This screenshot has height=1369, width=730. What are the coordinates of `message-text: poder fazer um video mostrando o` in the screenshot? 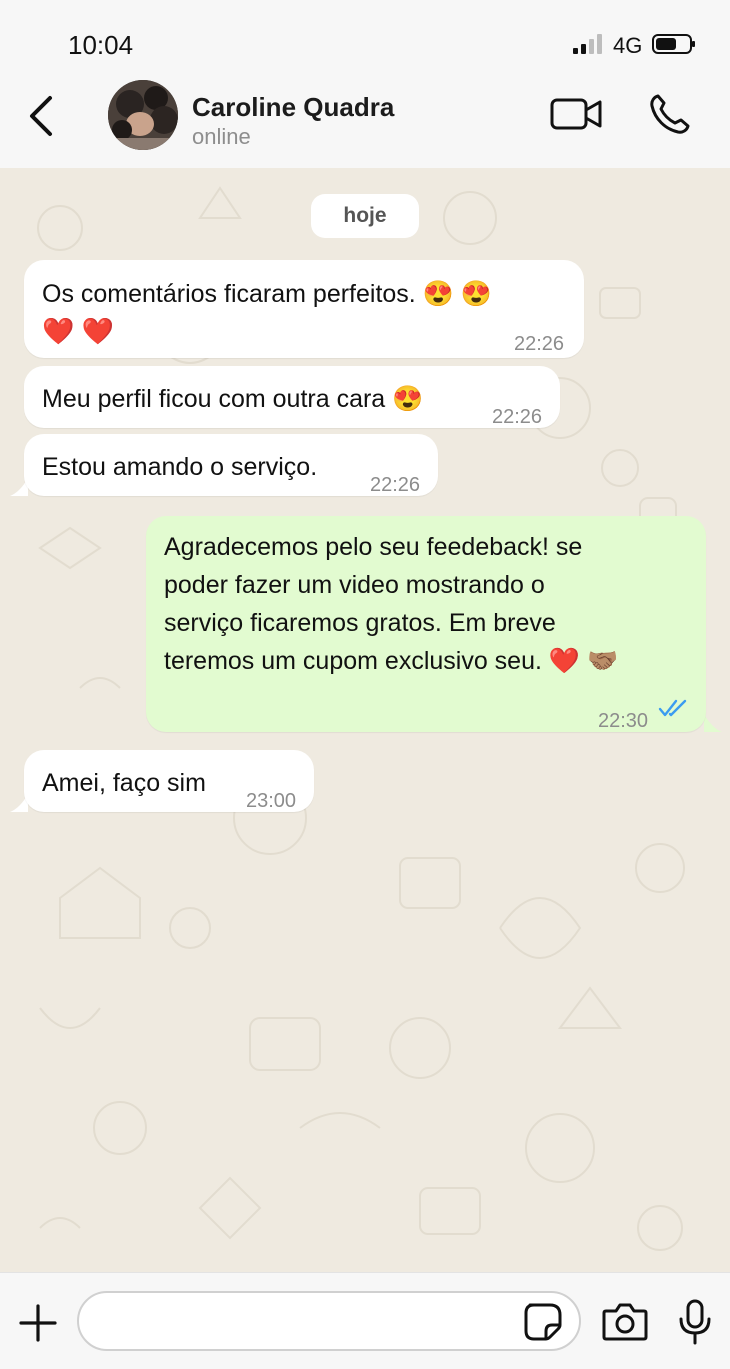 It's located at (354, 585).